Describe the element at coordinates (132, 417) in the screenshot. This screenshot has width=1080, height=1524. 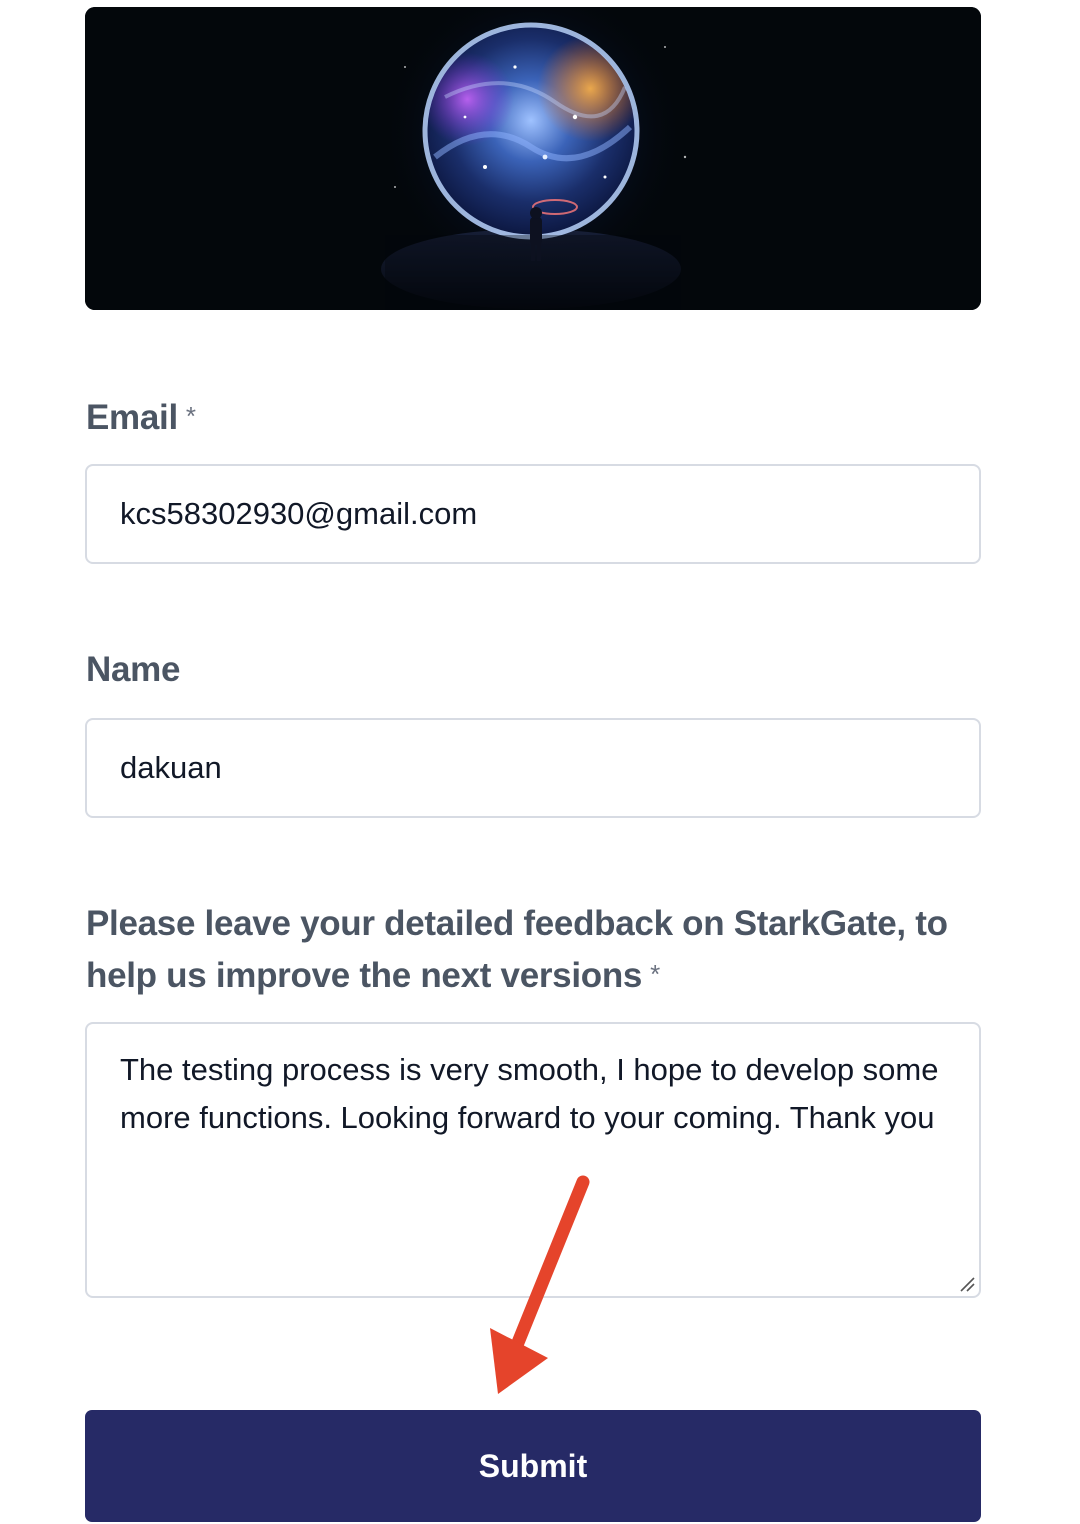
I see `email-label-text: Email` at that location.